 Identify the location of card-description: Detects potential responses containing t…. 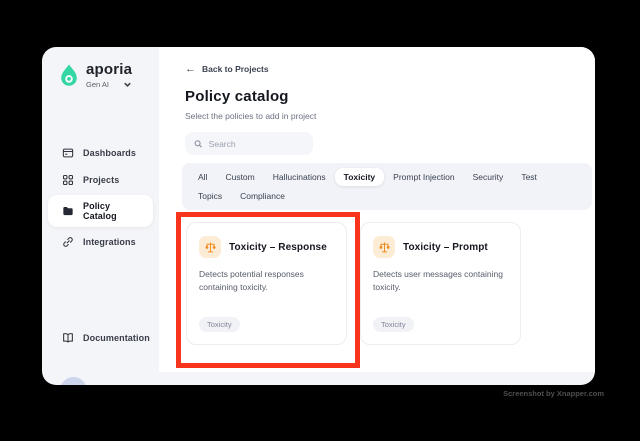
(251, 281).